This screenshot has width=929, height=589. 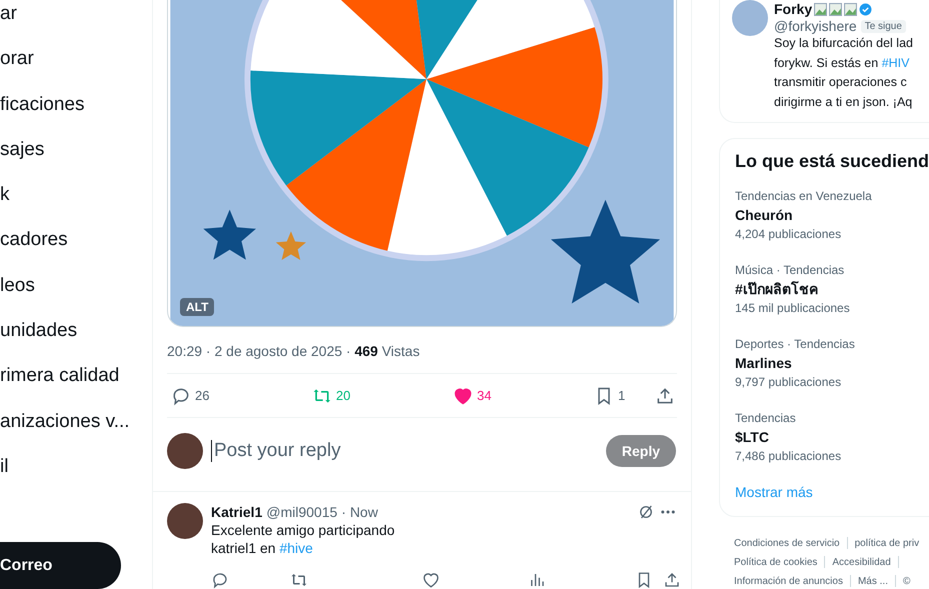 What do you see at coordinates (883, 26) in the screenshot?
I see `follows-you-badge: Te sigue` at bounding box center [883, 26].